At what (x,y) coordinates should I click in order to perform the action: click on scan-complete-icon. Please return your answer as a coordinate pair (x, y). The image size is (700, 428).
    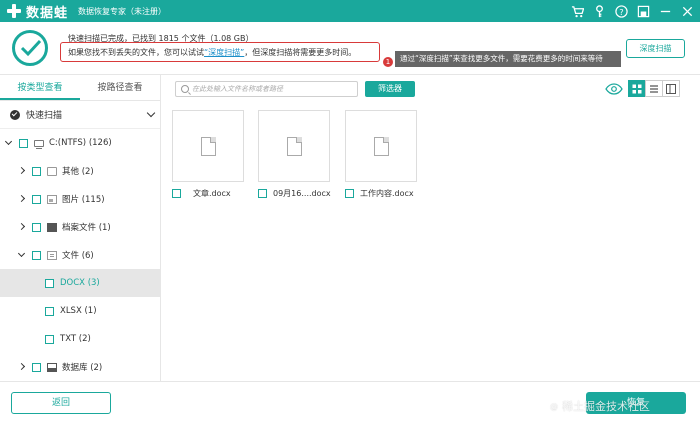
    Looking at the image, I should click on (30, 48).